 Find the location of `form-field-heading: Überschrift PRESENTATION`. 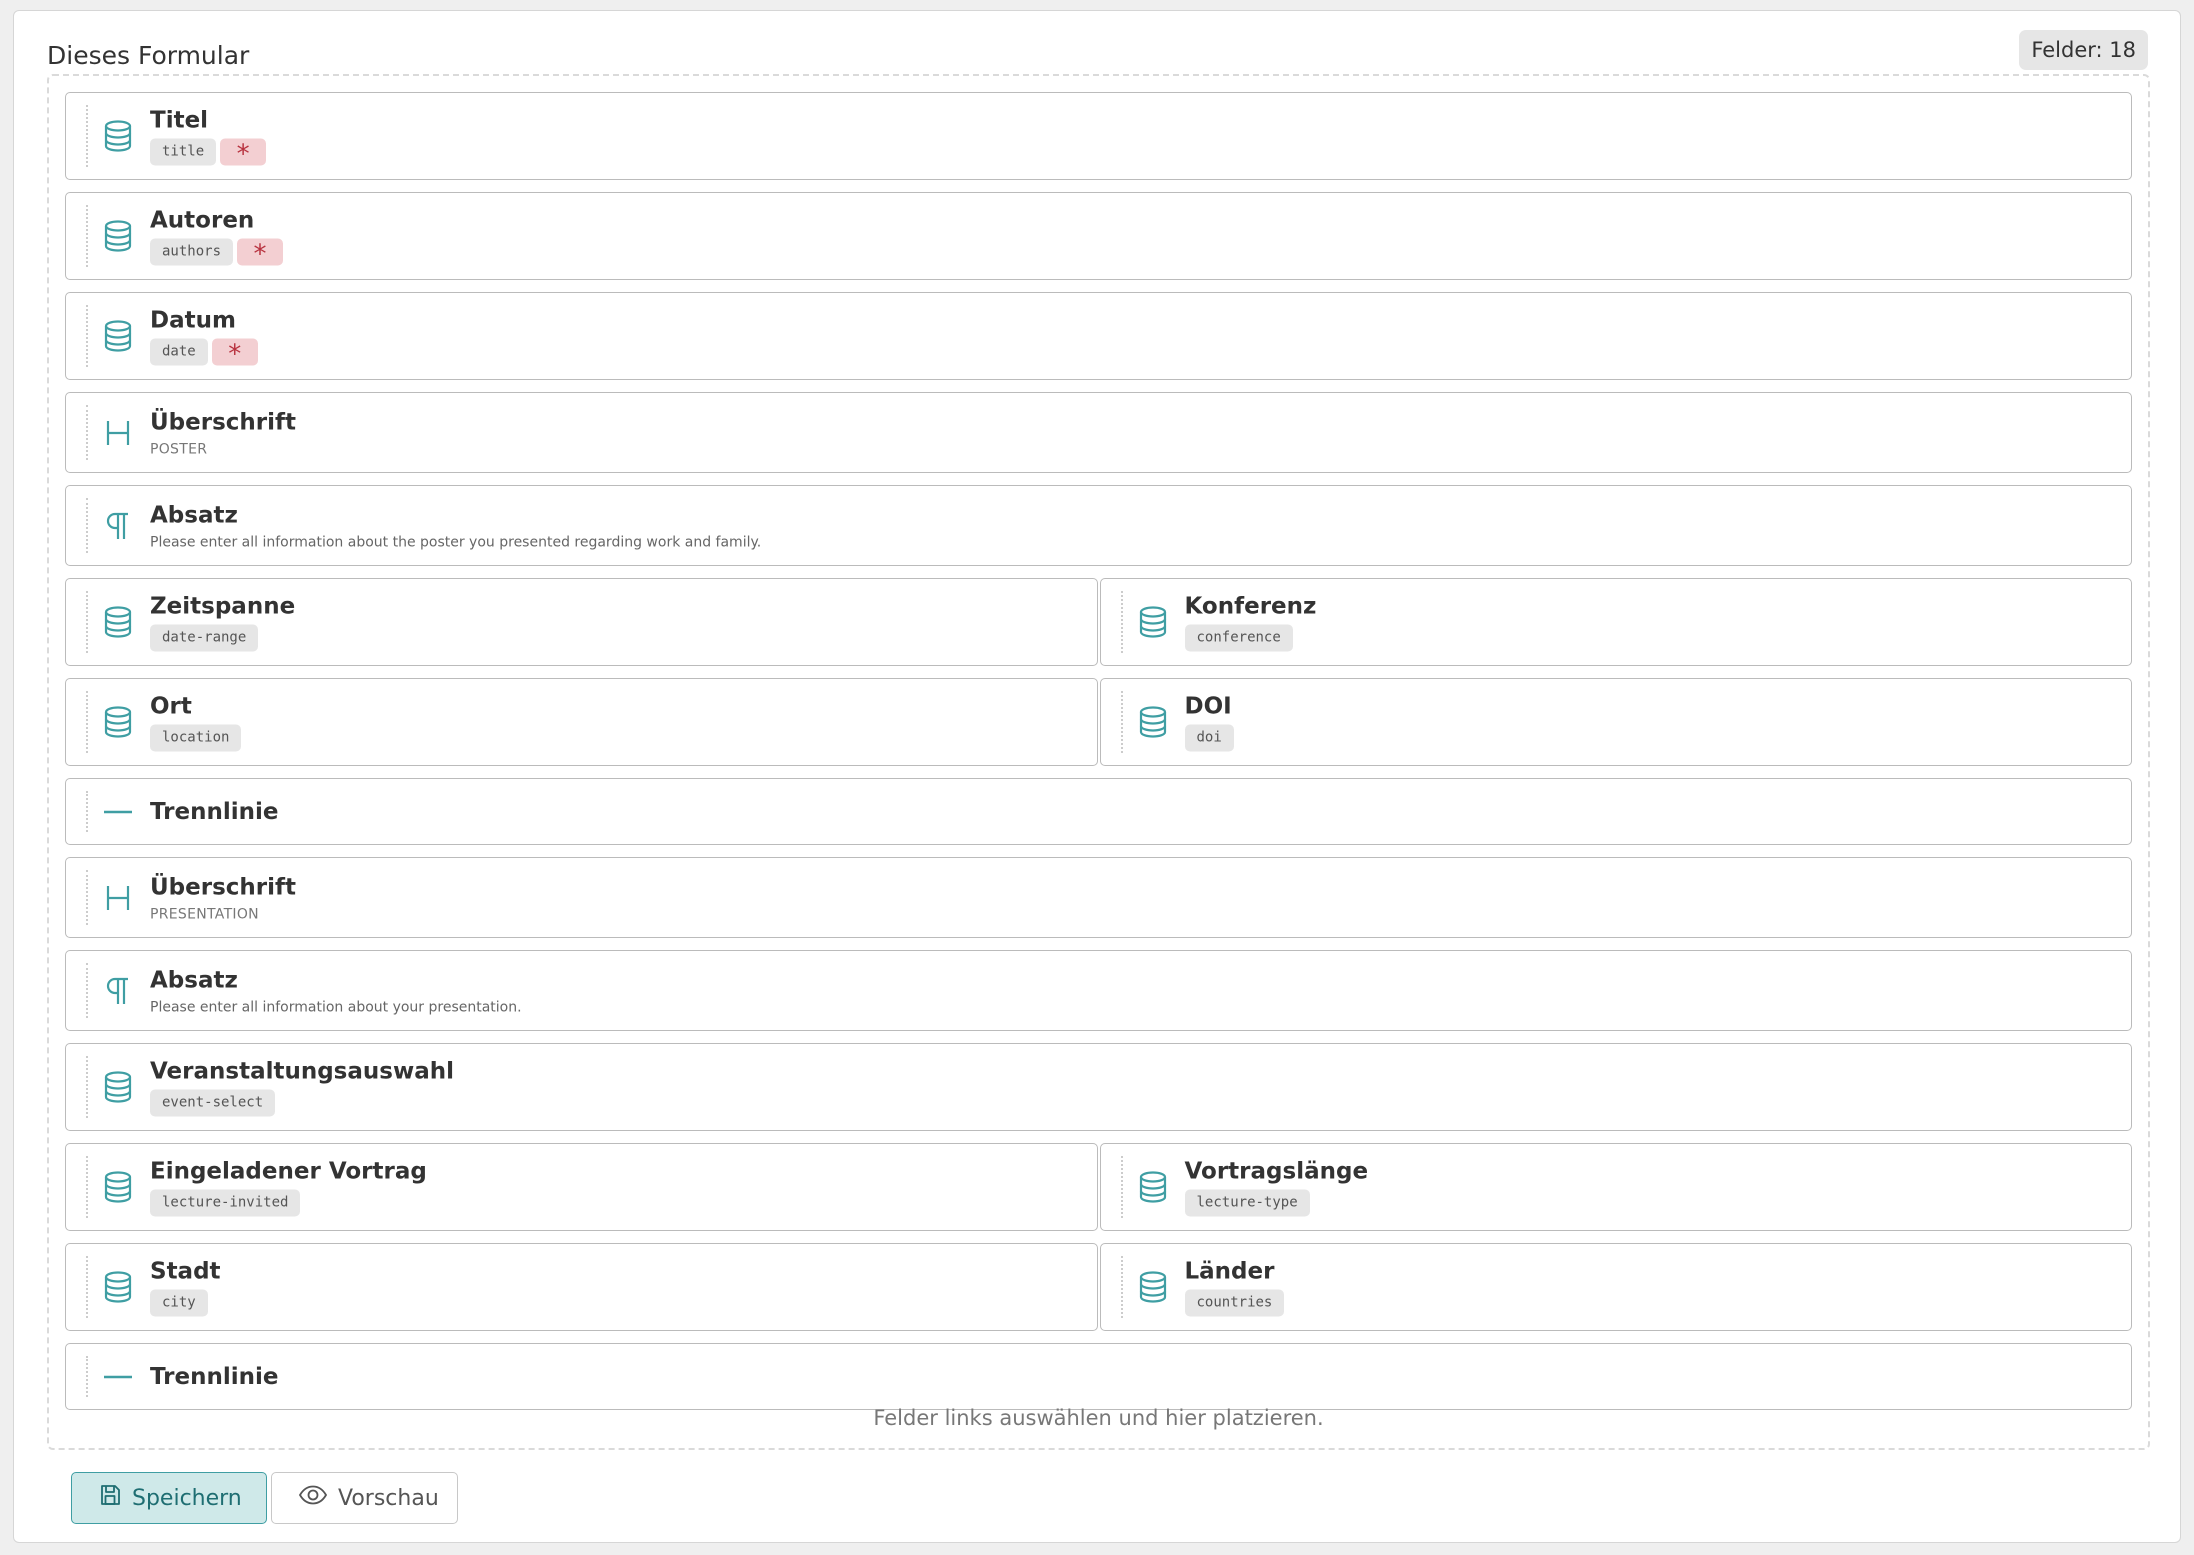

form-field-heading: Überschrift PRESENTATION is located at coordinates (1098, 897).